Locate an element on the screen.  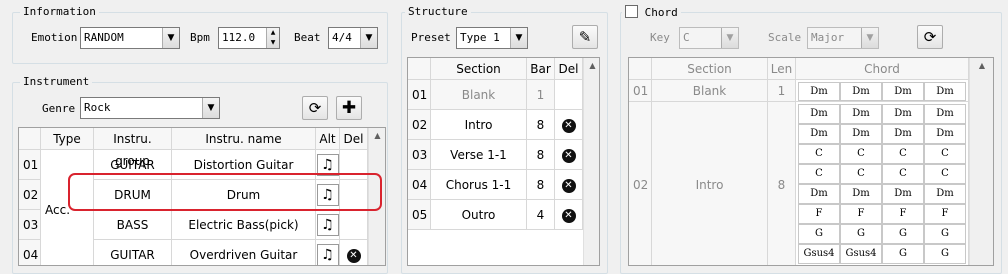
section-cell: Verse 1-1 is located at coordinates (479, 155).